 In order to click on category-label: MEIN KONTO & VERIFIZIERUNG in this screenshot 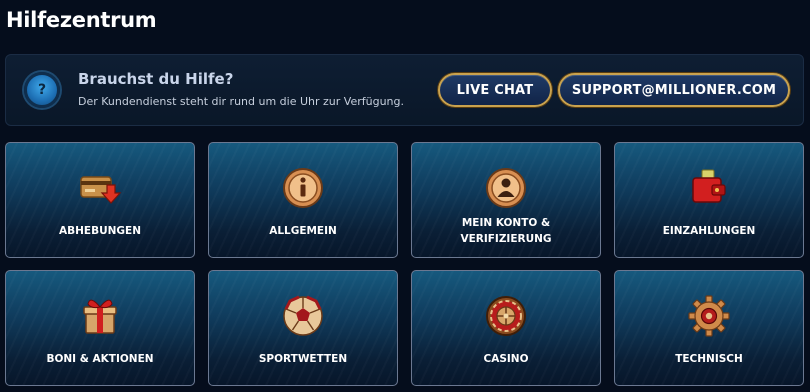, I will do `click(506, 231)`.